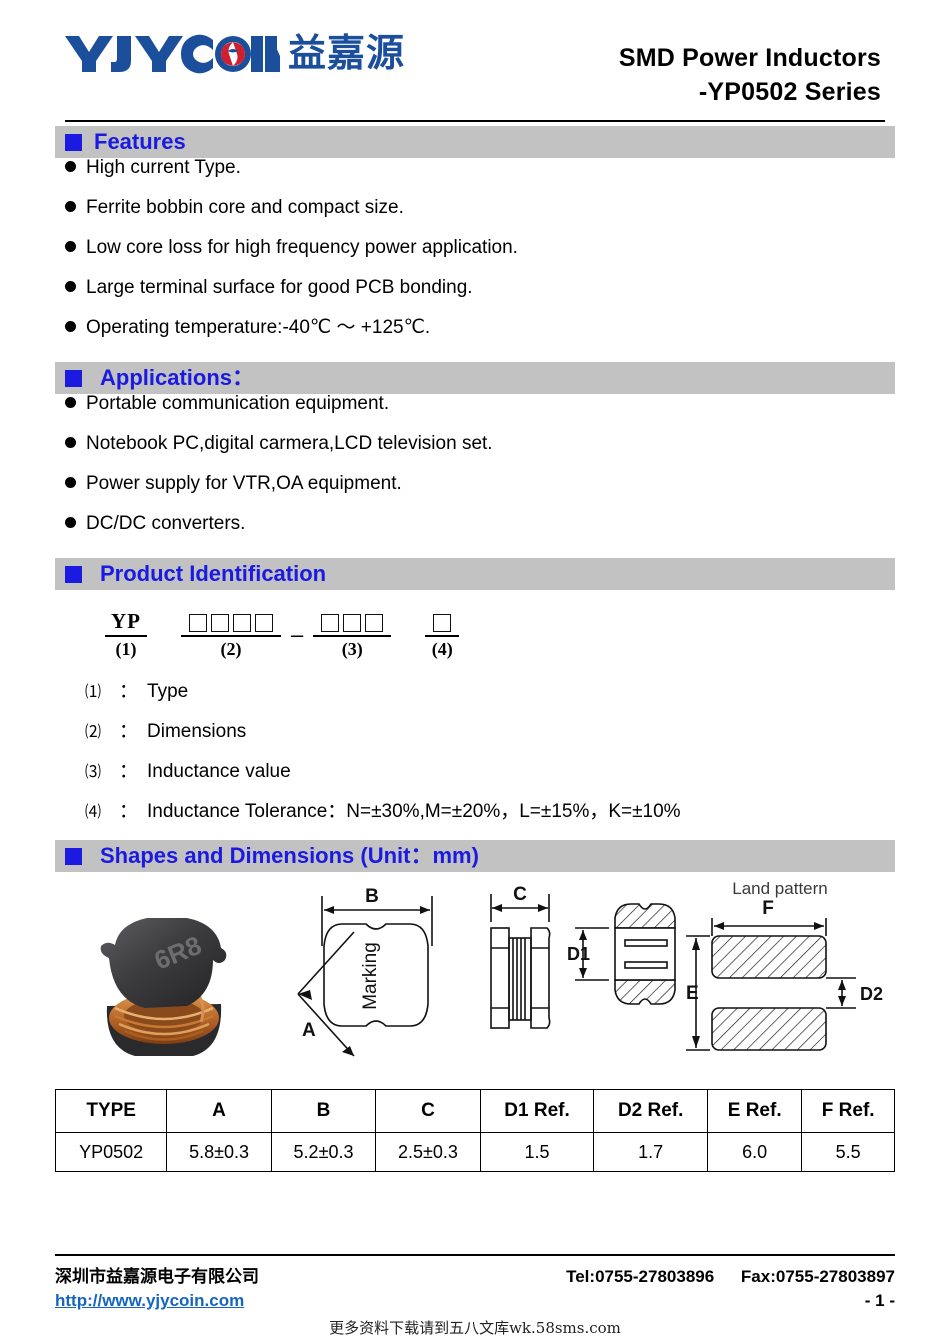 The height and width of the screenshot is (1344, 950). What do you see at coordinates (490, 696) in the screenshot?
I see `legend-item: ⑴ ： Type` at bounding box center [490, 696].